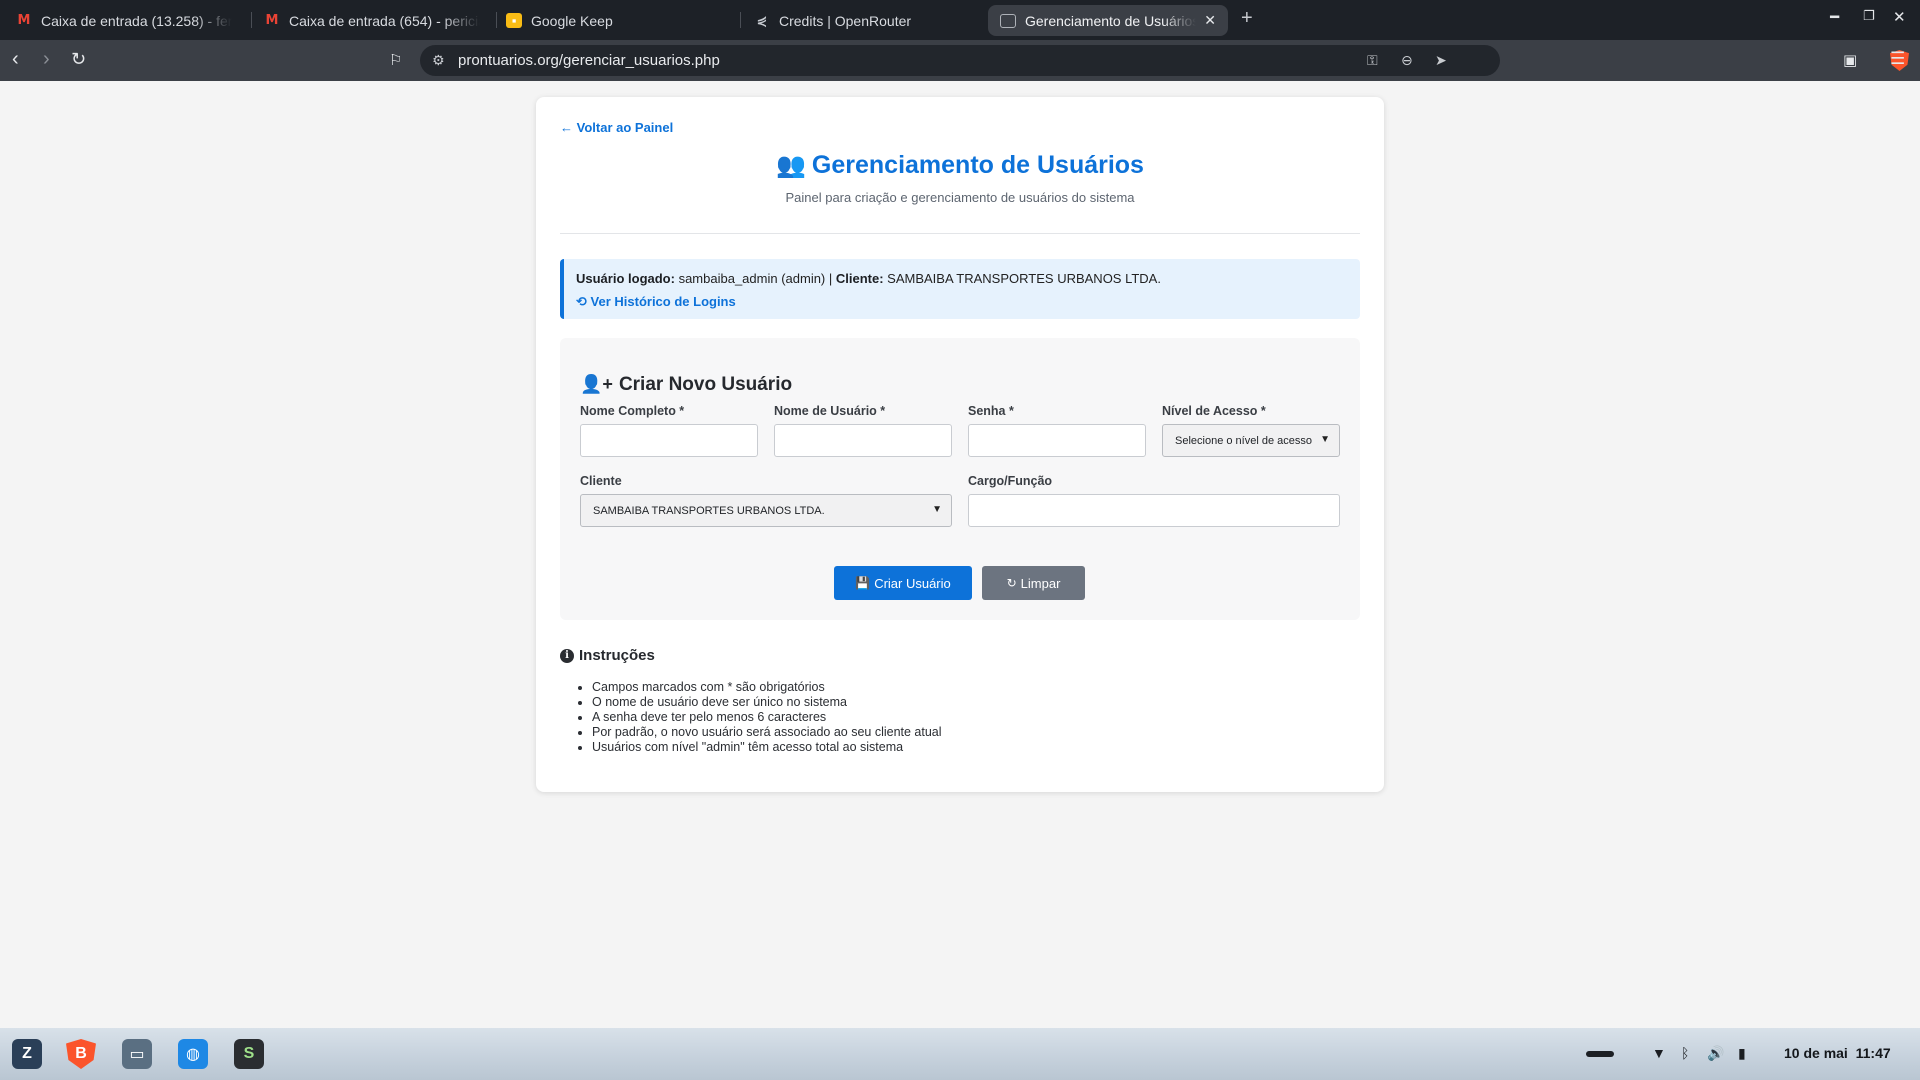 Image resolution: width=1920 pixels, height=1080 pixels. Describe the element at coordinates (193, 1054) in the screenshot. I see `software-store-icon: ◍` at that location.